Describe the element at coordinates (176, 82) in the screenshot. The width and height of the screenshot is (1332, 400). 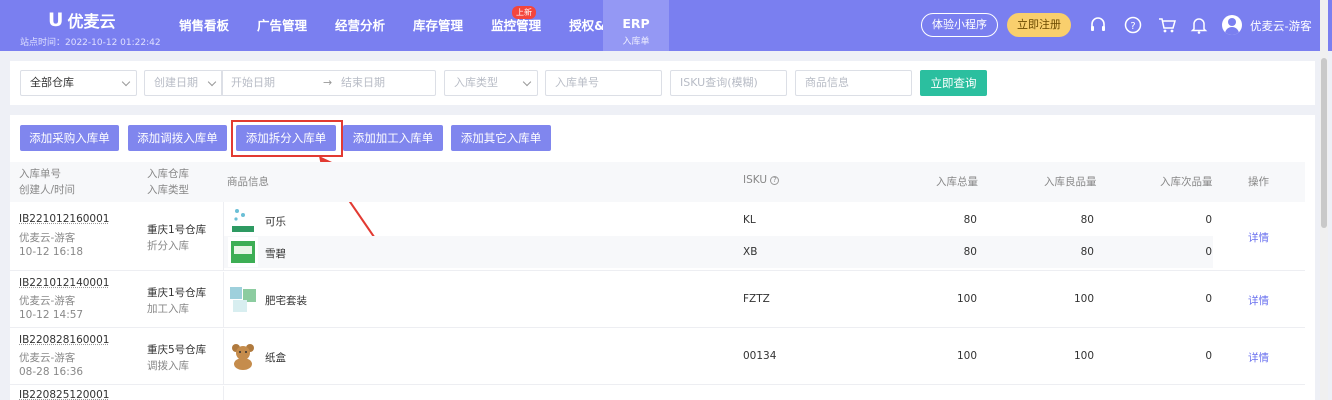
I see `date-type-select-value: 创建日期` at that location.